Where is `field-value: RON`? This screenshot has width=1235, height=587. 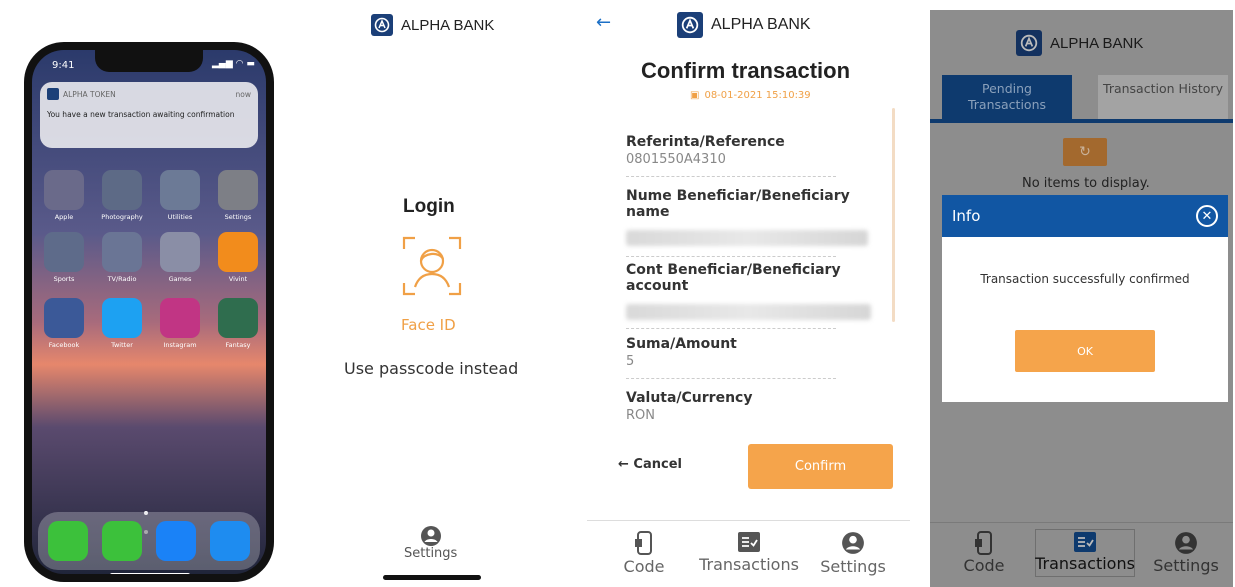
field-value: RON is located at coordinates (640, 415).